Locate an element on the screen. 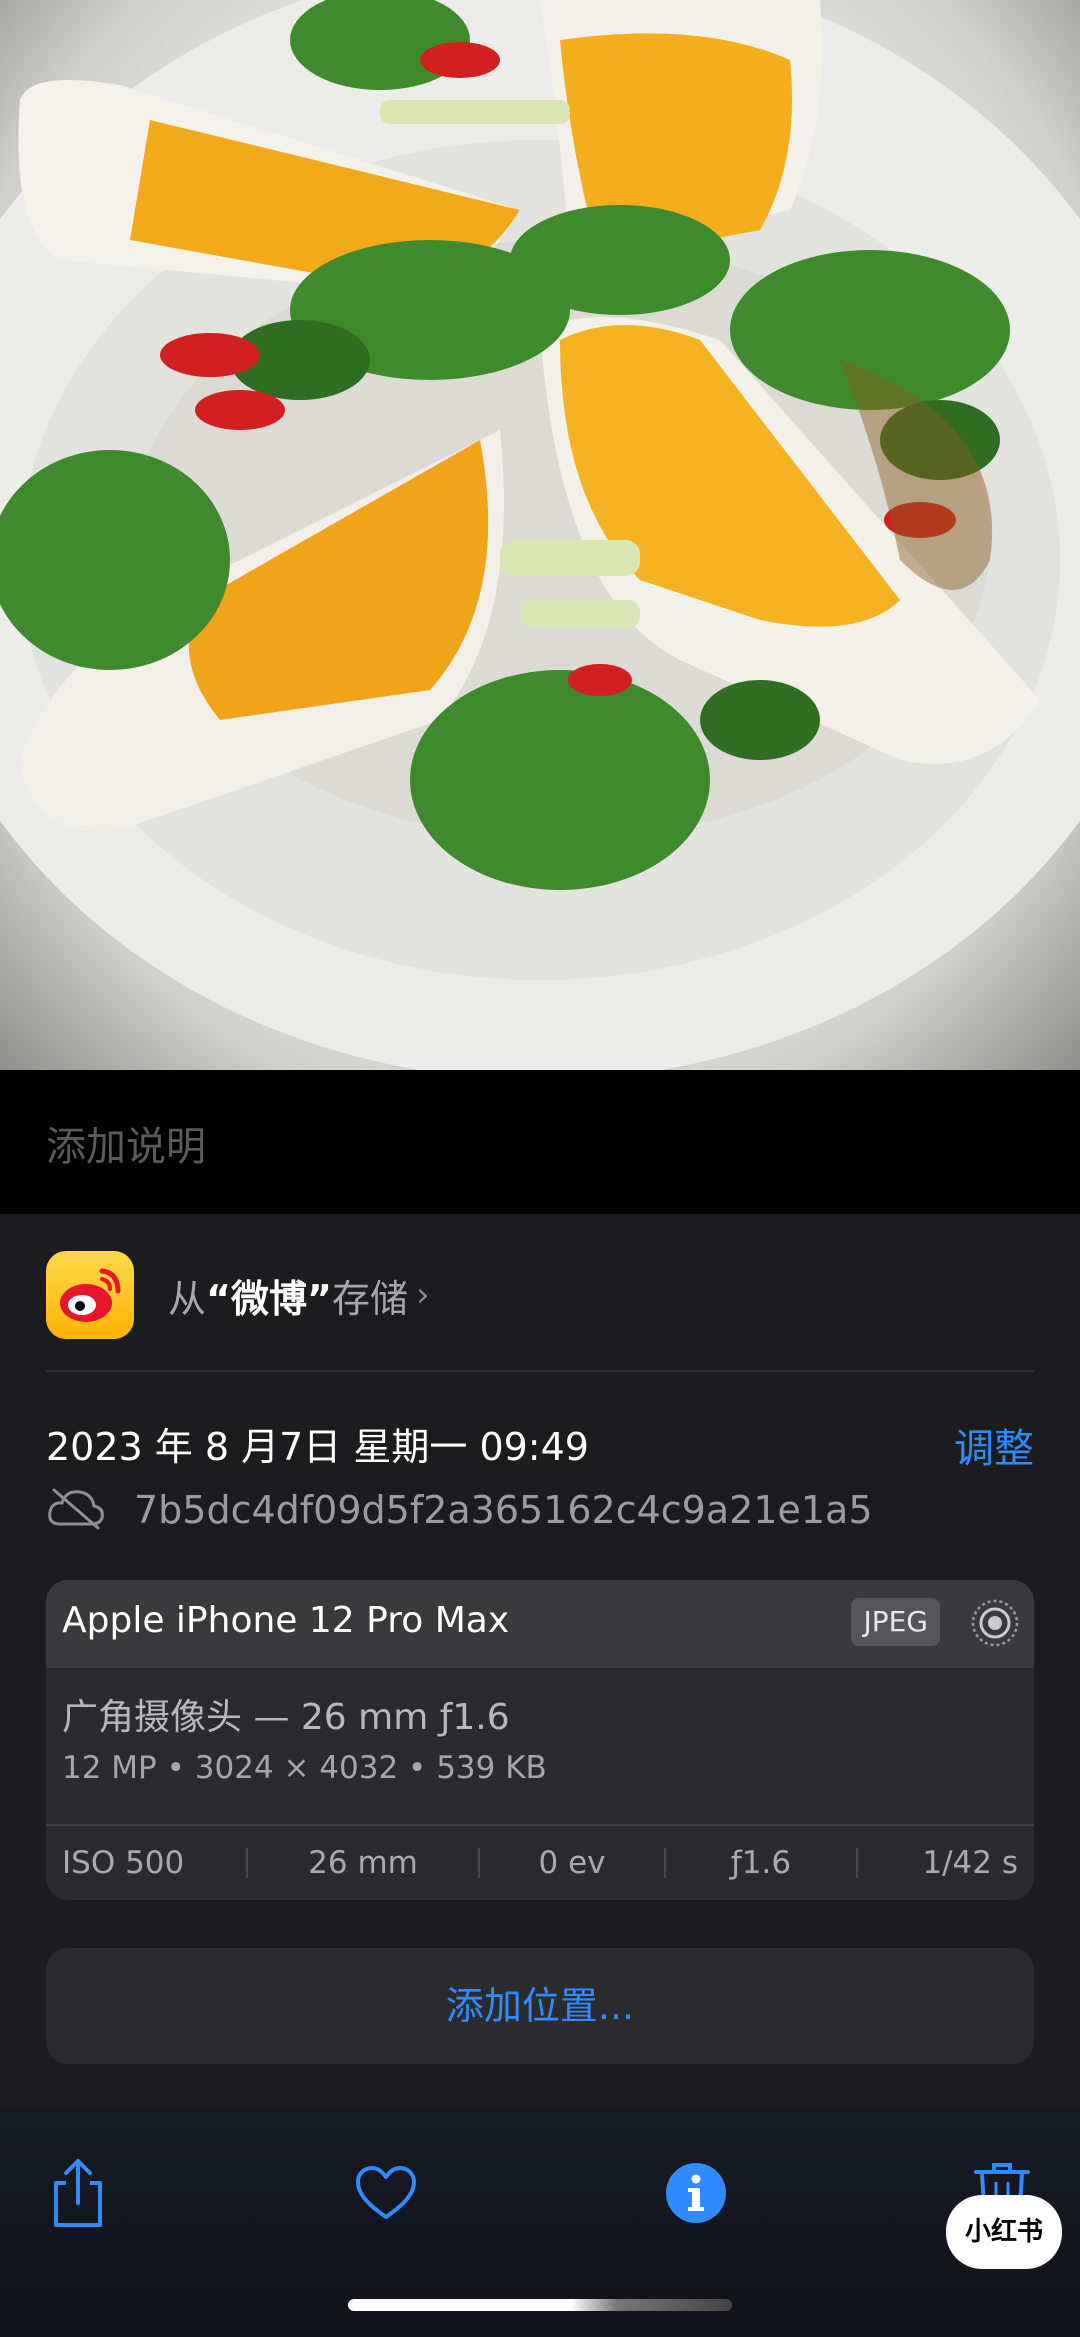 The height and width of the screenshot is (2337, 1080). exif-iso: ISO 500 is located at coordinates (123, 1863).